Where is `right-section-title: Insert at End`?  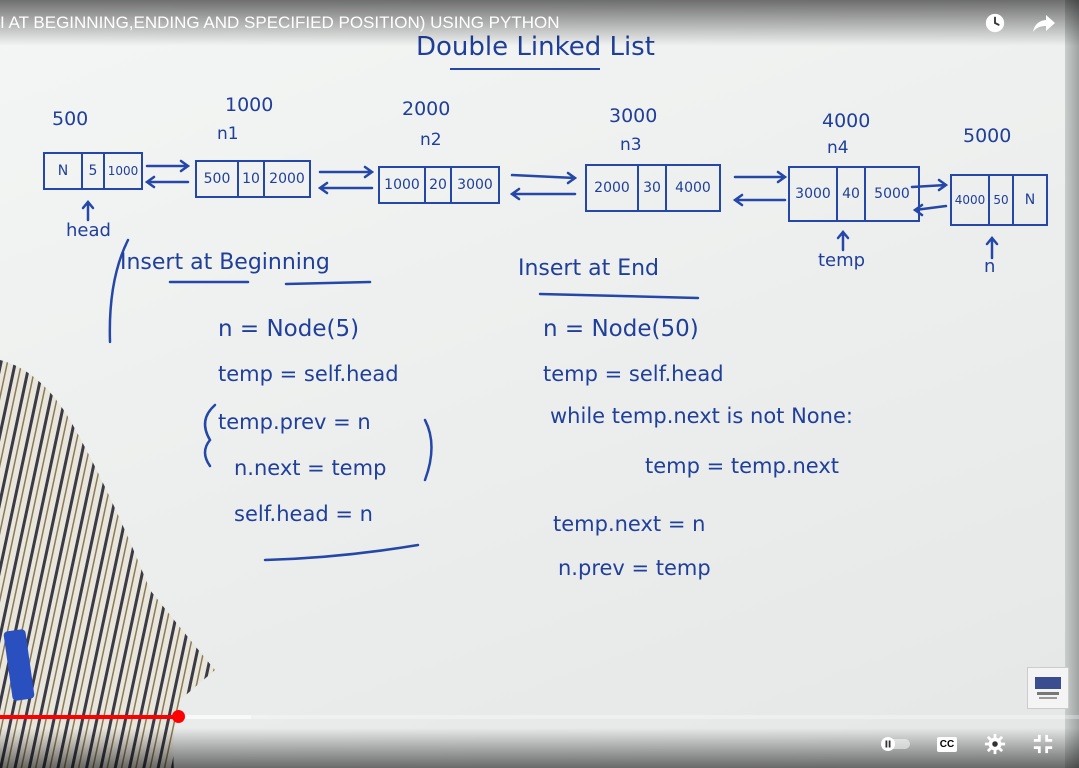 right-section-title: Insert at End is located at coordinates (589, 268).